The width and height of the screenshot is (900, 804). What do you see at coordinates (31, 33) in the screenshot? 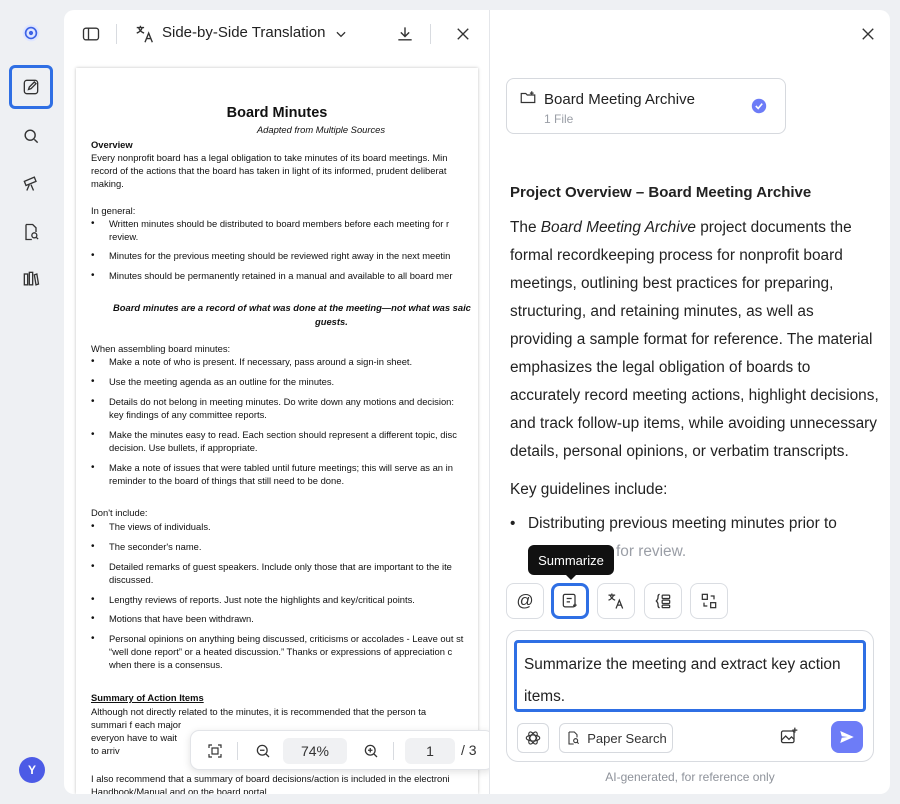
I see `app-logo-icon` at bounding box center [31, 33].